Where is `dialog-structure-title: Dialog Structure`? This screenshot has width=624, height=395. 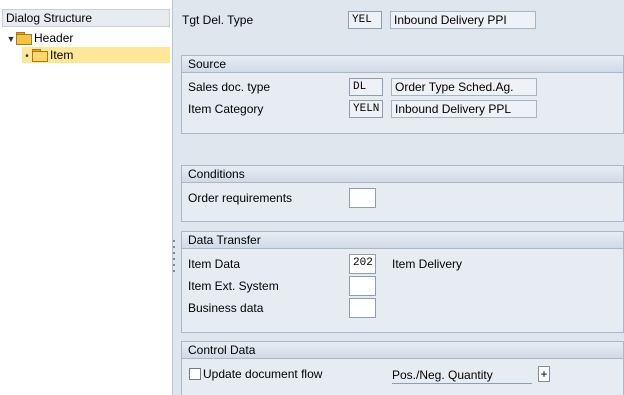
dialog-structure-title: Dialog Structure is located at coordinates (86, 18).